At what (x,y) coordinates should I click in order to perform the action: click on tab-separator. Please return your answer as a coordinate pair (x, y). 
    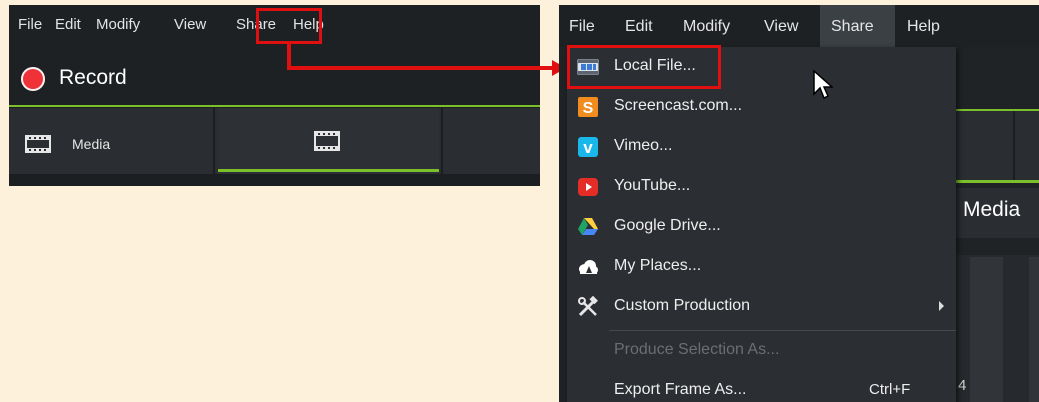
    Looking at the image, I should click on (1014, 147).